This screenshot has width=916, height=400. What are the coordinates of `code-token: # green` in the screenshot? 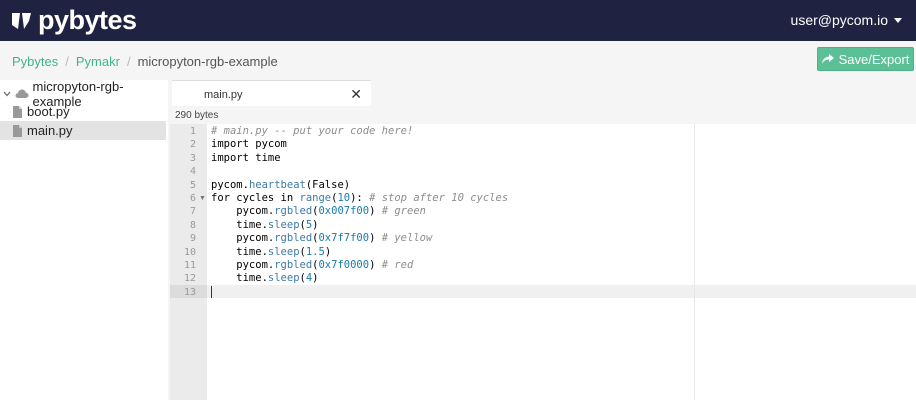 It's located at (403, 211).